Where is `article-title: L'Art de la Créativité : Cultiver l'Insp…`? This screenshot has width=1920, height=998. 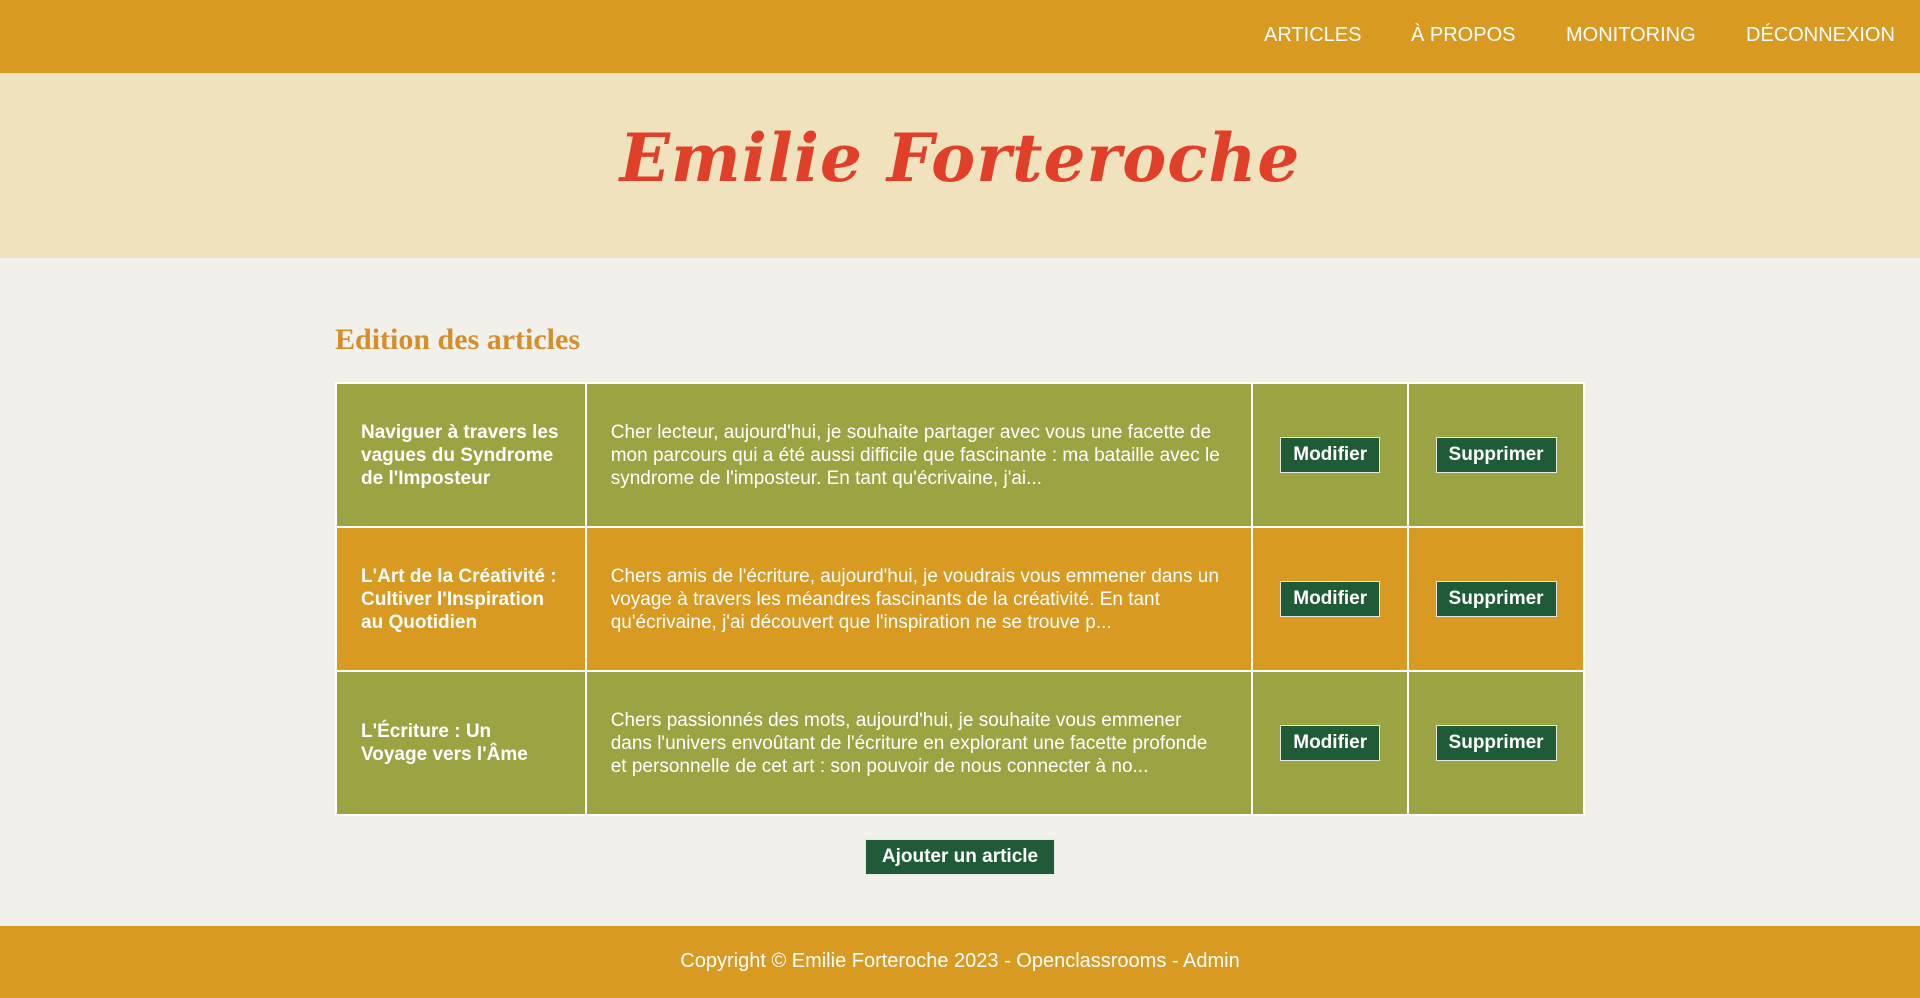 article-title: L'Art de la Créativité : Cultiver l'Insp… is located at coordinates (461, 599).